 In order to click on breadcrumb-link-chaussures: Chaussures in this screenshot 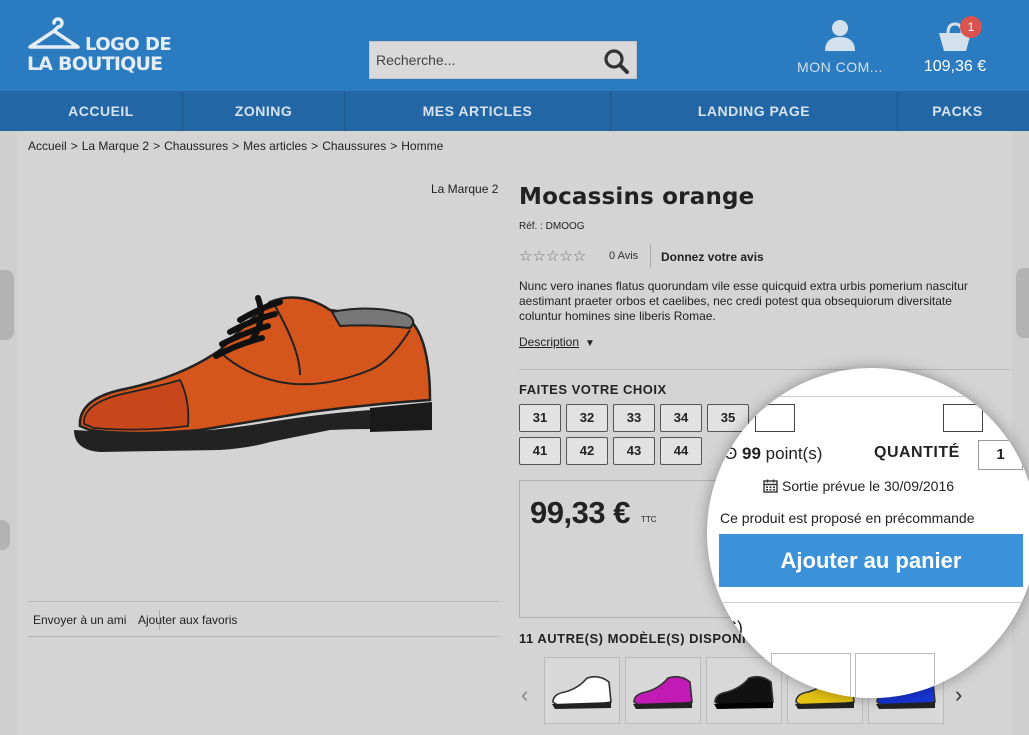, I will do `click(196, 146)`.